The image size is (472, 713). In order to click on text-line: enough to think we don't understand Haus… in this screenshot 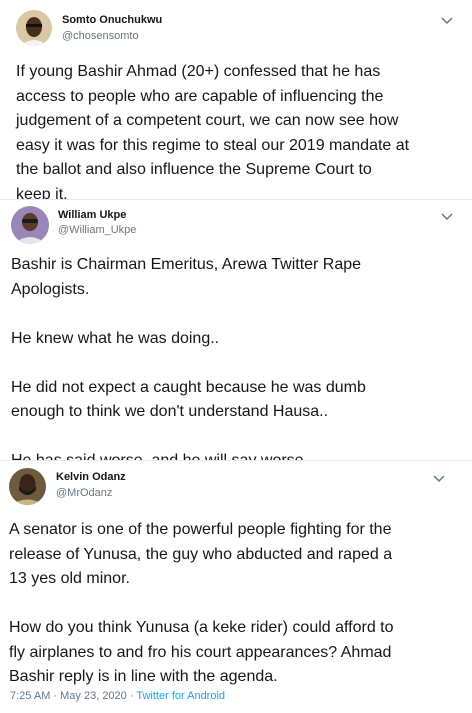, I will do `click(170, 411)`.